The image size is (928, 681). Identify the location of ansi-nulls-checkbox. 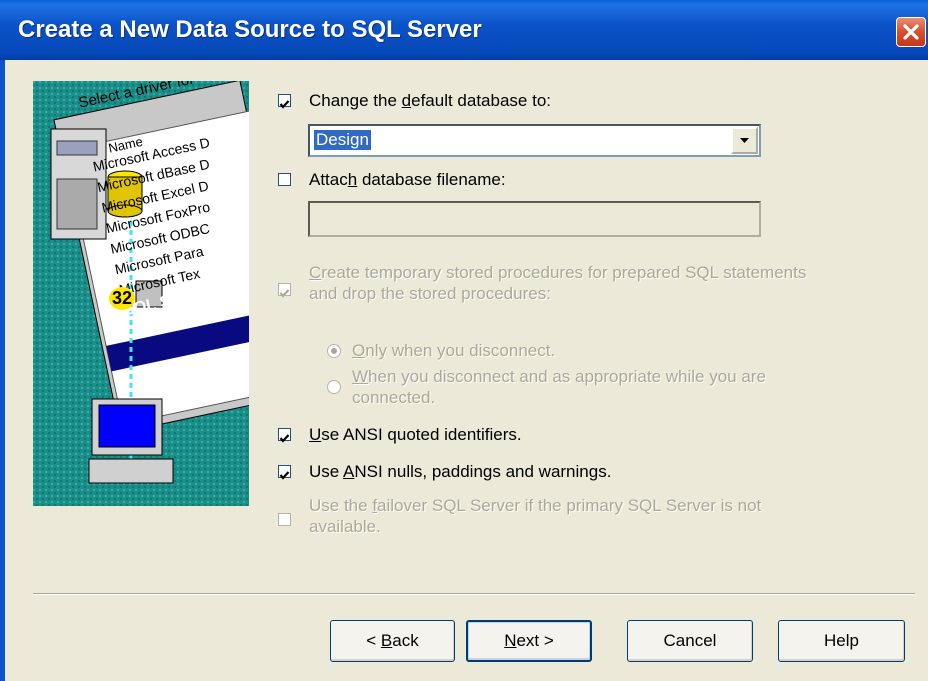
(284, 472).